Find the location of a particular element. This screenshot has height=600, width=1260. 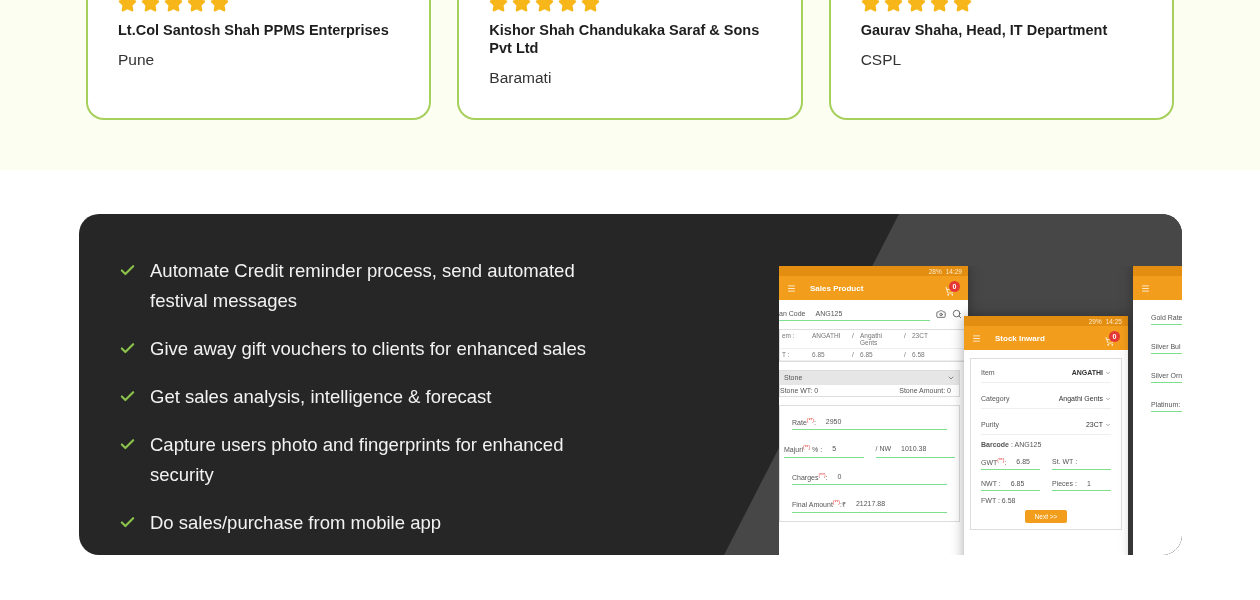

feature-text: Automate Credit reminder process, send automated festival messages is located at coordinates (363, 286).